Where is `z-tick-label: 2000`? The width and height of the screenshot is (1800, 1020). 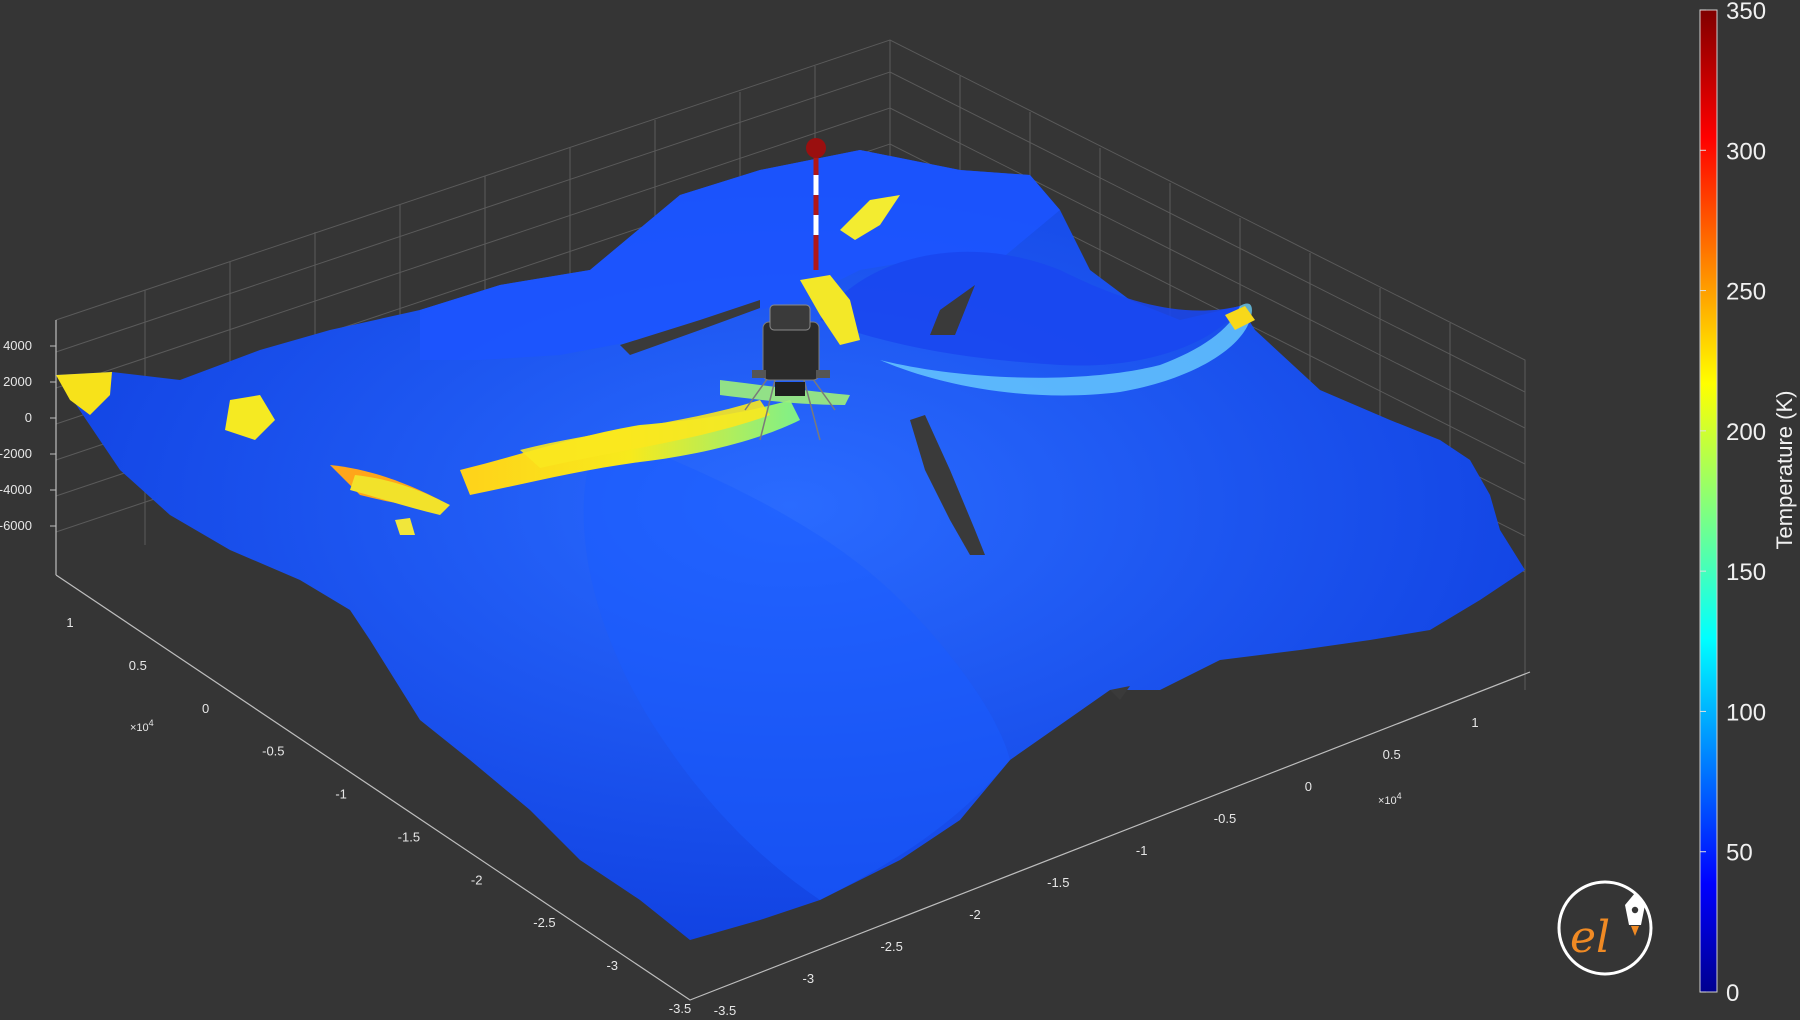
z-tick-label: 2000 is located at coordinates (17, 381).